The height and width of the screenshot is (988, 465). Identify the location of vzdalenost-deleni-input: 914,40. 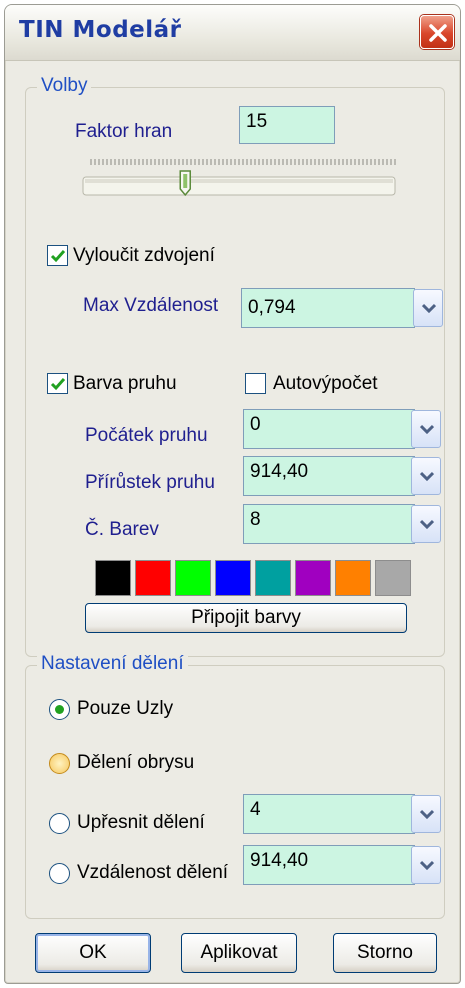
(329, 865).